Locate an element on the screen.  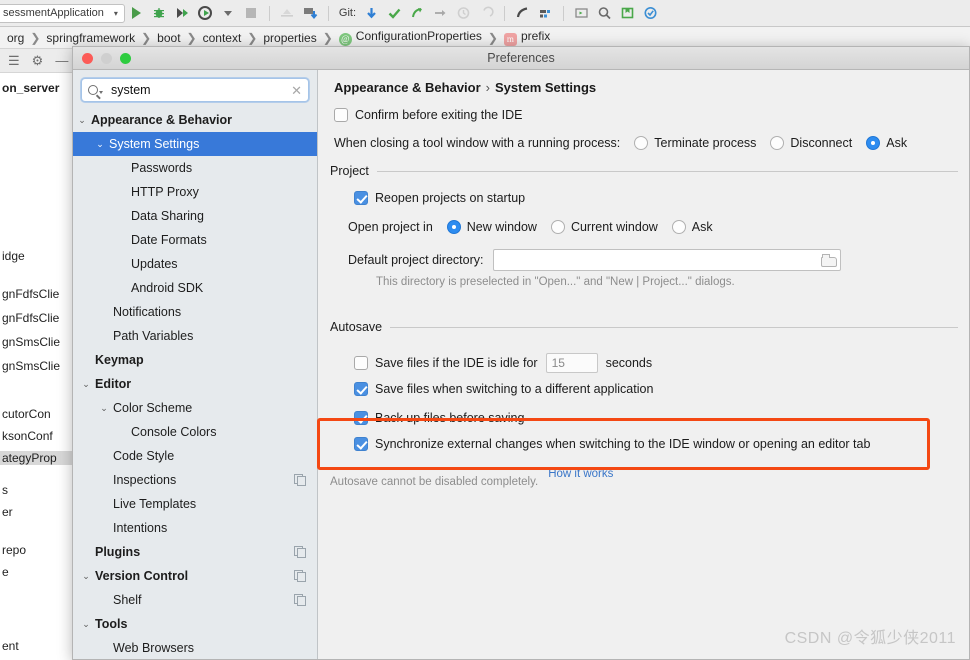
terminate-process-label: Terminate process is located at coordinates (705, 143).